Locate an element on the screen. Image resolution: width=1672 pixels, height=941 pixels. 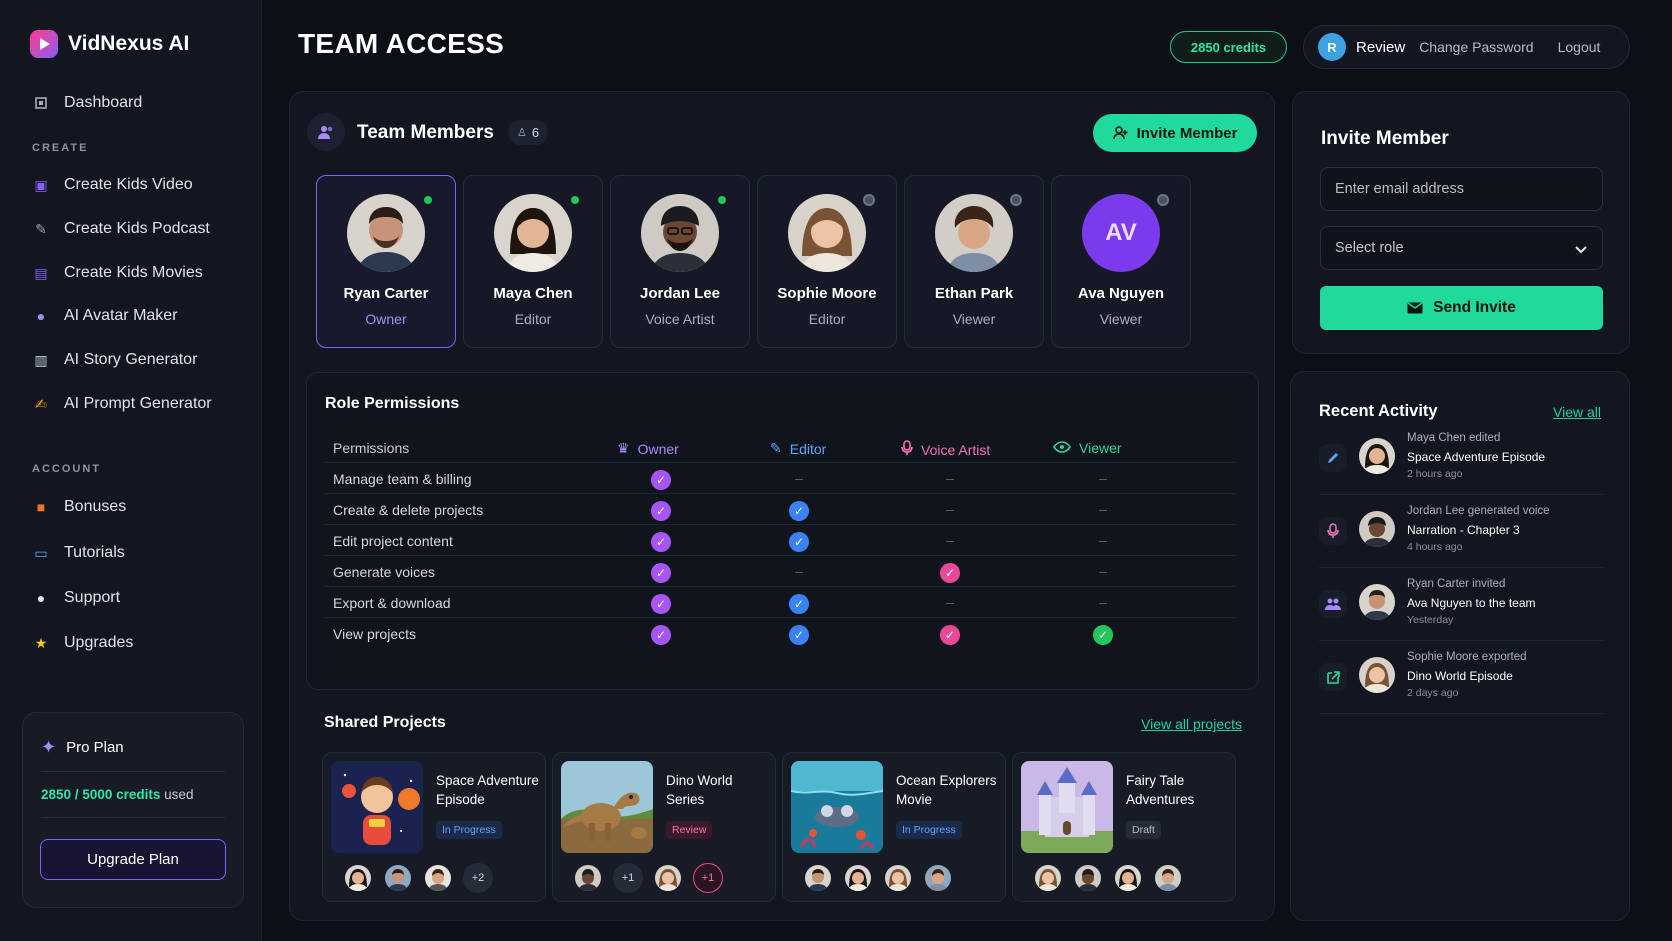
member-role: Editor is located at coordinates (533, 319).